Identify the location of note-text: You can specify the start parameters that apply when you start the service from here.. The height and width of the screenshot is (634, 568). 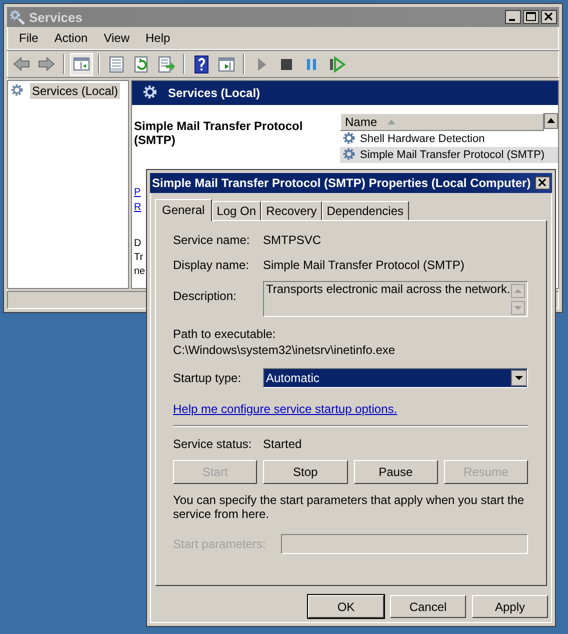
(349, 507).